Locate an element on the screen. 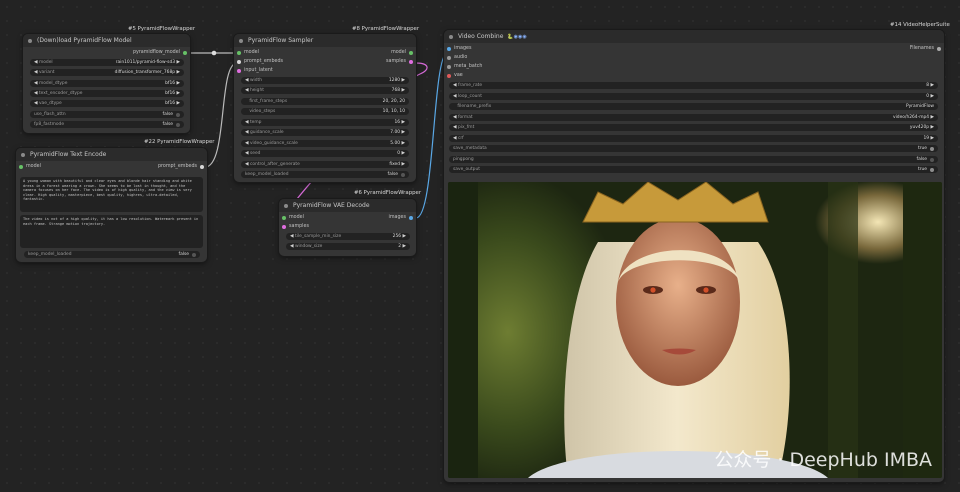  combo-model-dtype: ◀ model_dtype bf16 ▶ is located at coordinates (107, 83).